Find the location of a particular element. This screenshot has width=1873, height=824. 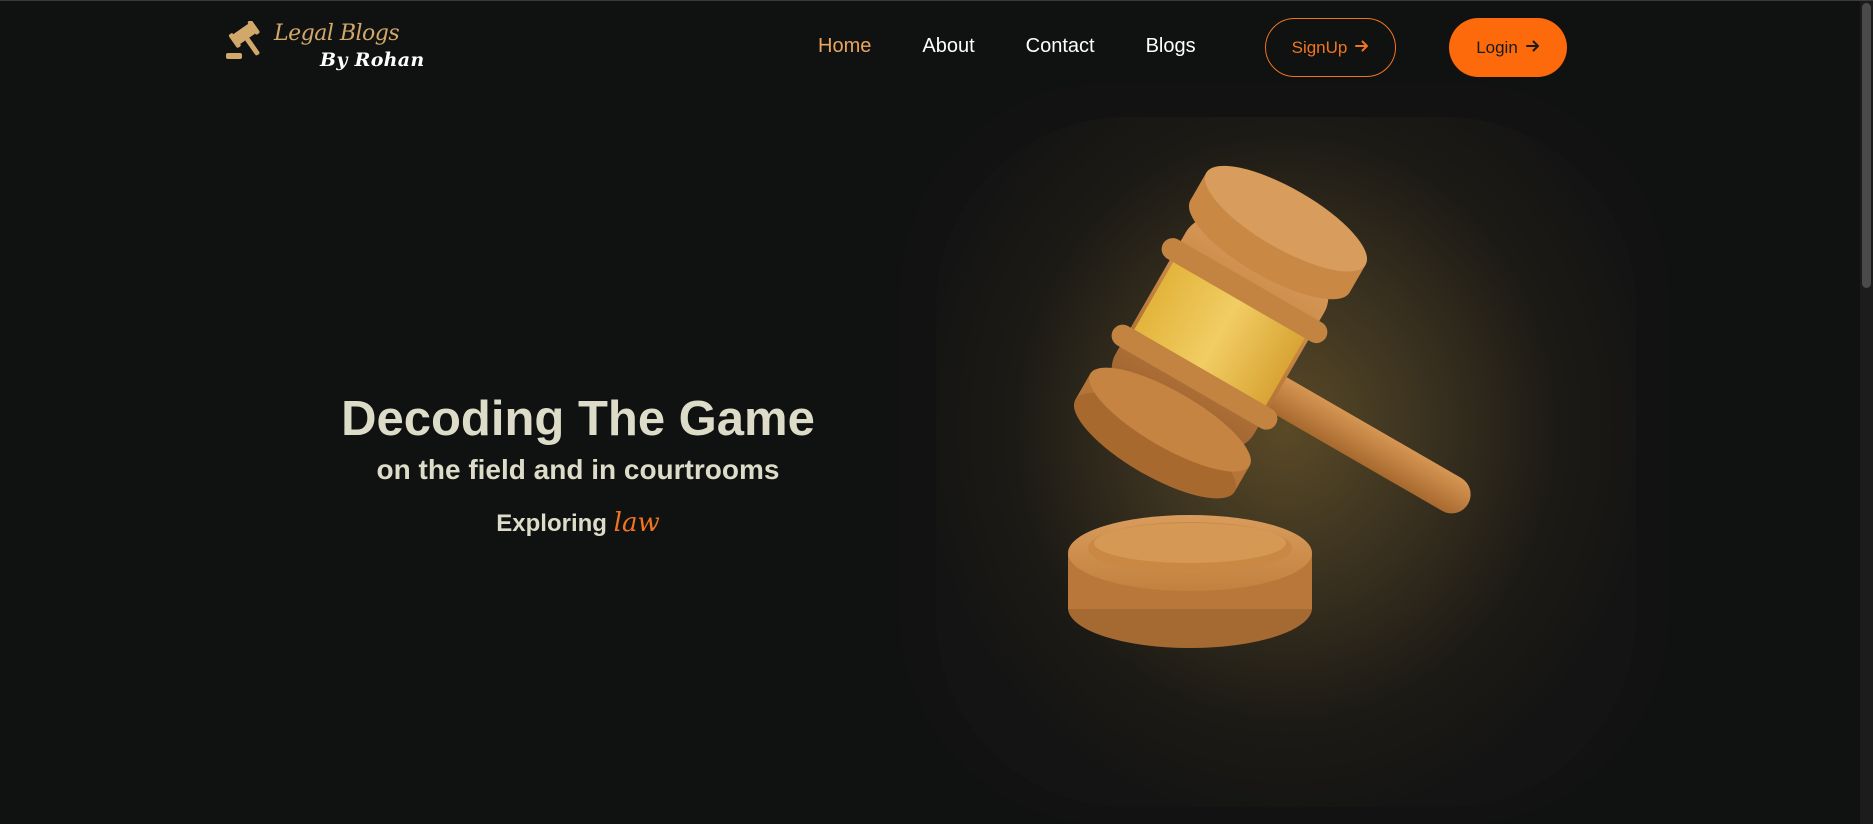

logo-title: Legal Blogs is located at coordinates (337, 33).